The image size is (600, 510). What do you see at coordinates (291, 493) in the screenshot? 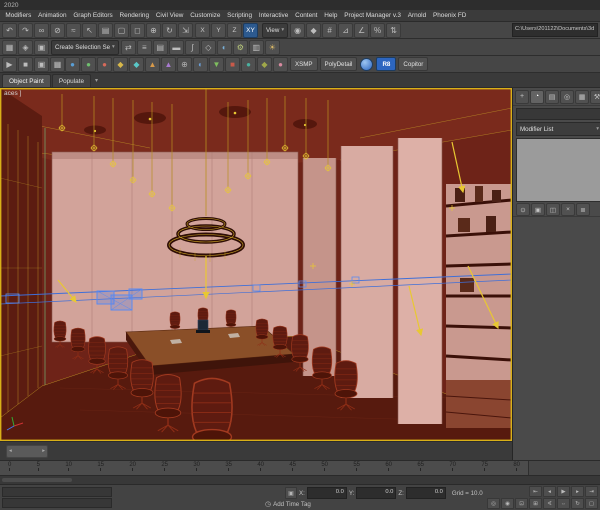
I see `selection-lock-icon: ▣` at bounding box center [291, 493].